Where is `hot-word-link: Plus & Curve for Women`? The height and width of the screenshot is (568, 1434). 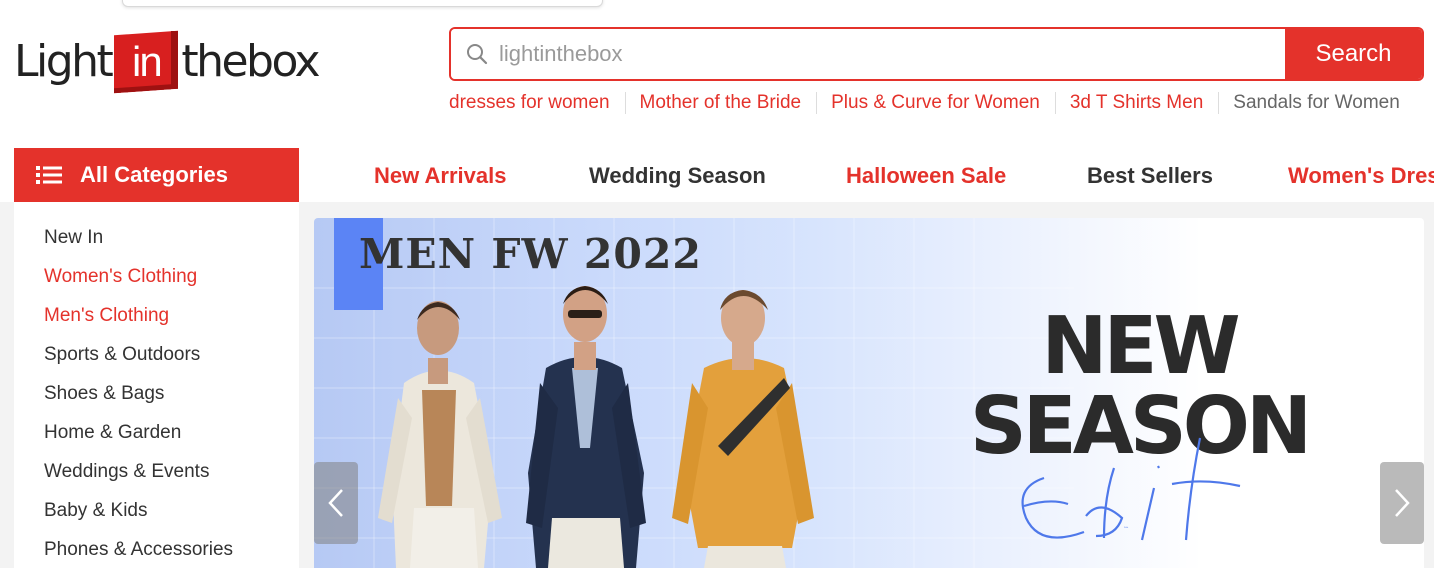
hot-word-link: Plus & Curve for Women is located at coordinates (943, 103).